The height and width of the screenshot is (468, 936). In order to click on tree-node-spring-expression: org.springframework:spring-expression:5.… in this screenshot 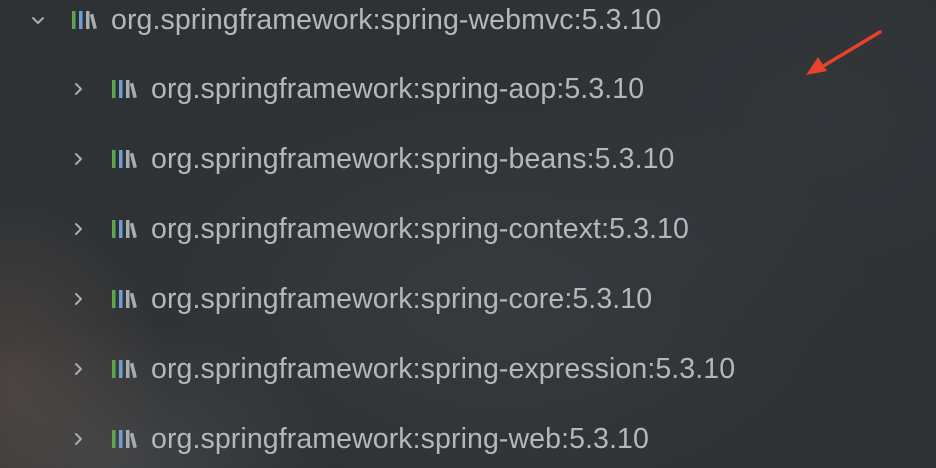, I will do `click(402, 369)`.